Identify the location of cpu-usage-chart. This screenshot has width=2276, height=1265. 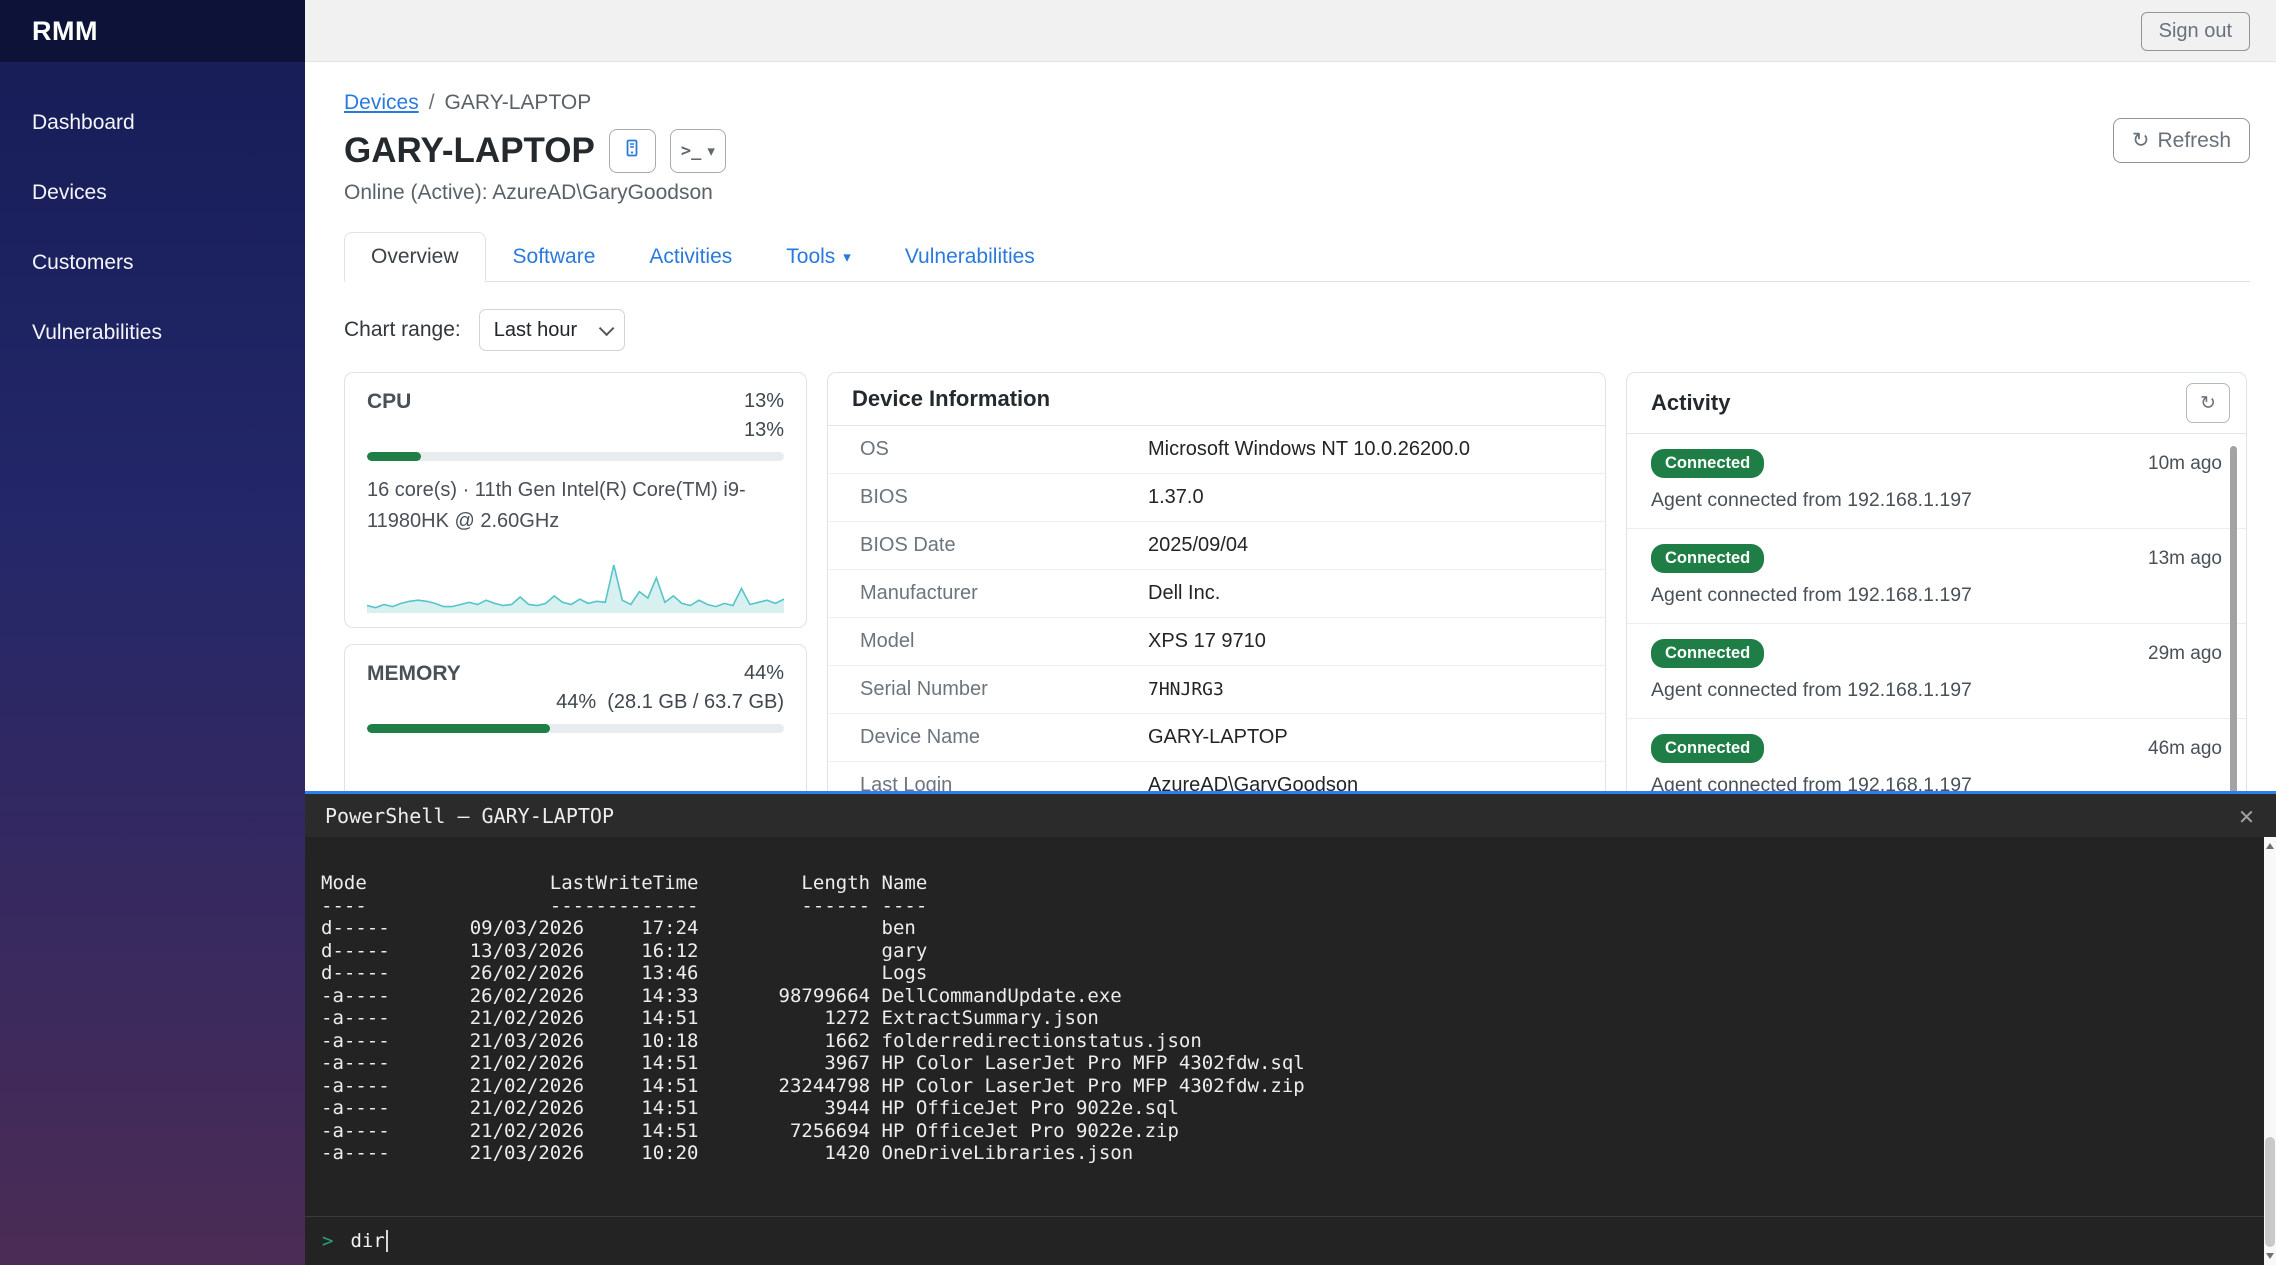
(575, 581).